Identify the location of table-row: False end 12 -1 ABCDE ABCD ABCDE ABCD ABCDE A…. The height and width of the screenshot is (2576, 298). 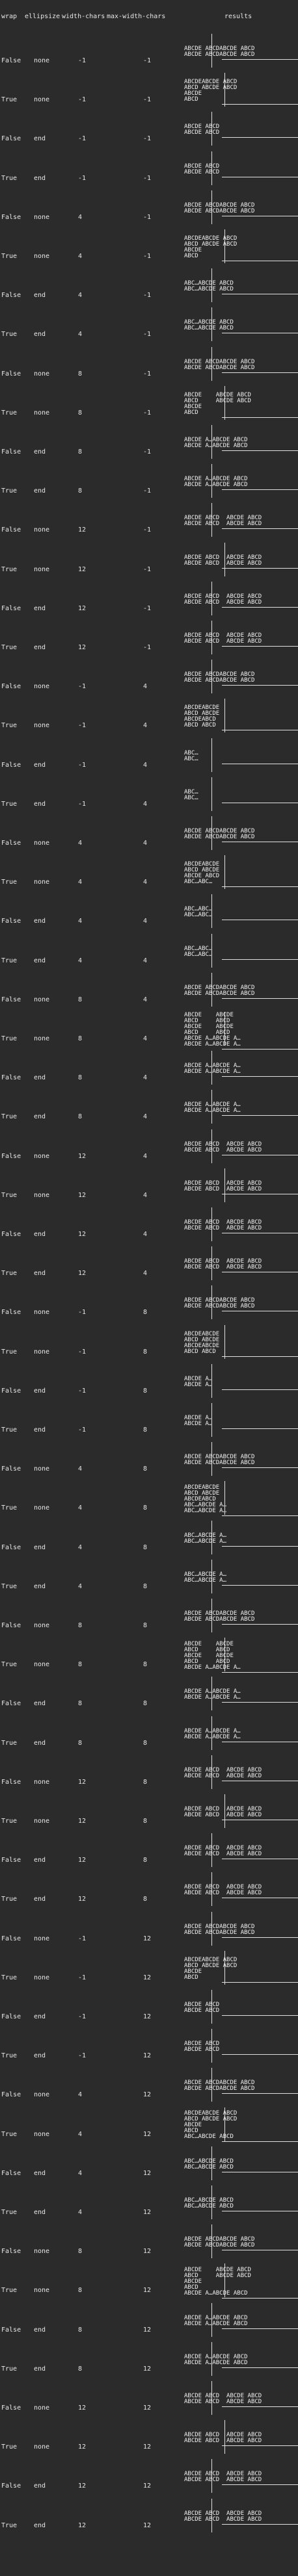
(149, 599).